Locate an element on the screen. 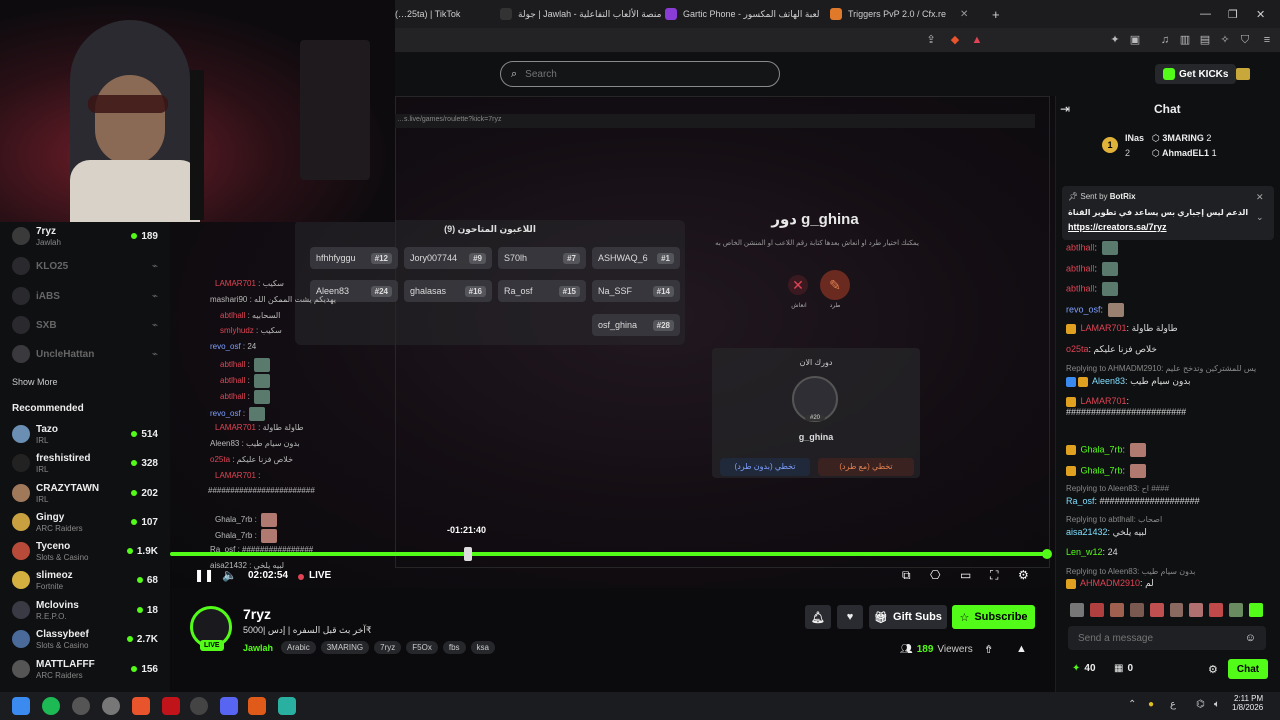 The image size is (1280, 720). close-window-icon: ✕ is located at coordinates (1260, 14).